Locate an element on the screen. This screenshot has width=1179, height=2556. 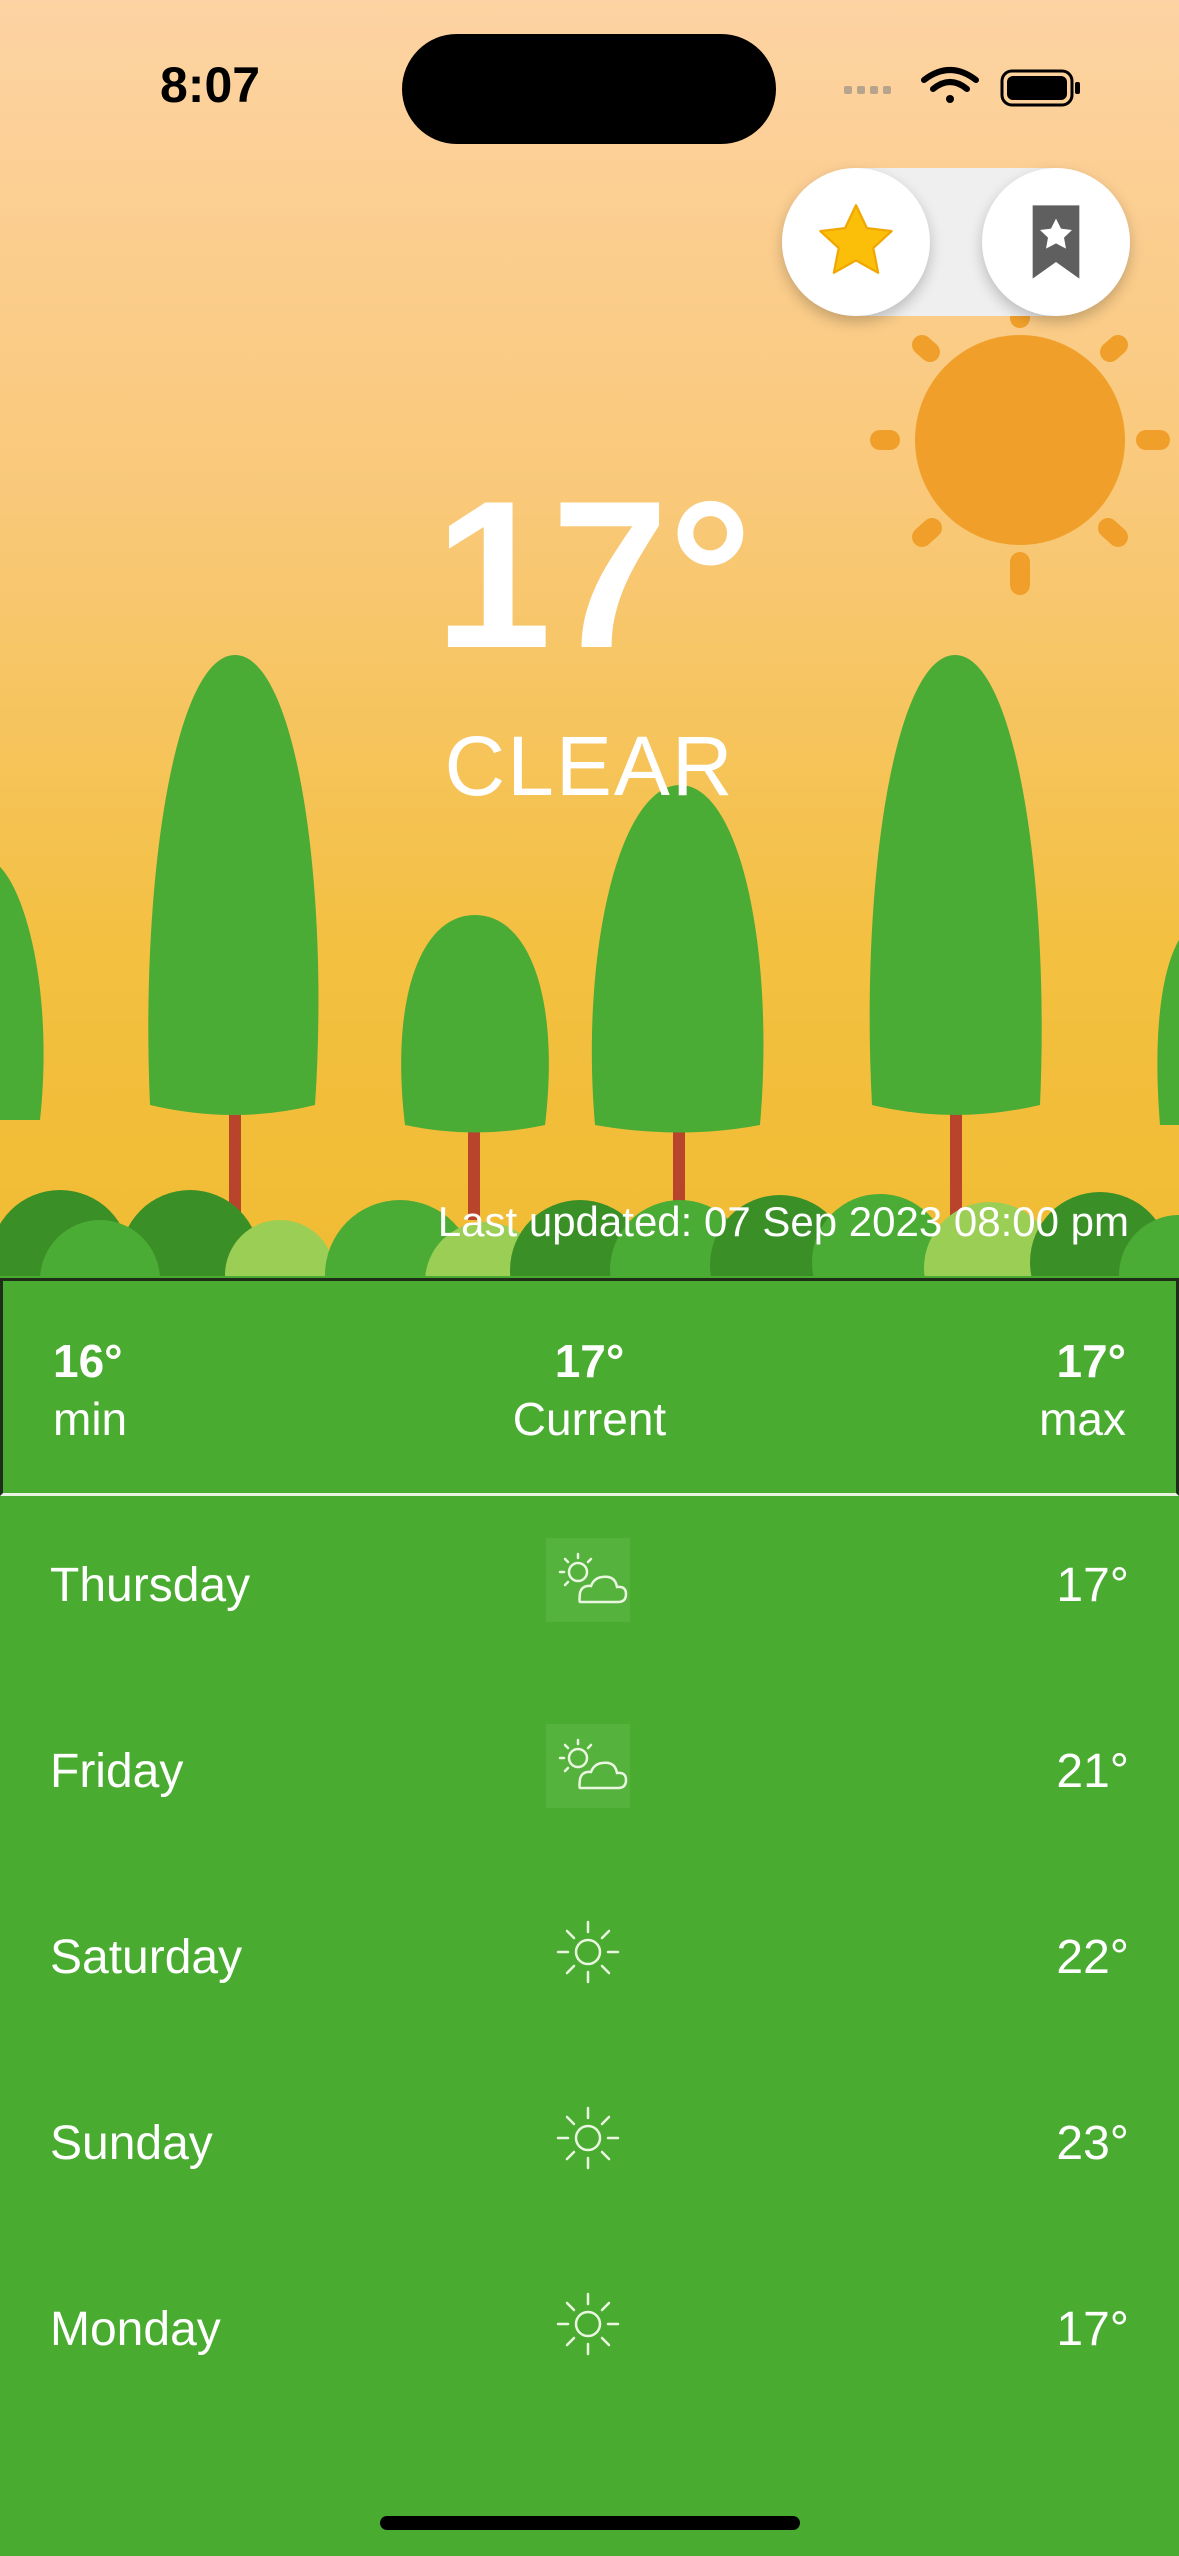
forecast-row: Saturday 22° is located at coordinates (589, 1961).